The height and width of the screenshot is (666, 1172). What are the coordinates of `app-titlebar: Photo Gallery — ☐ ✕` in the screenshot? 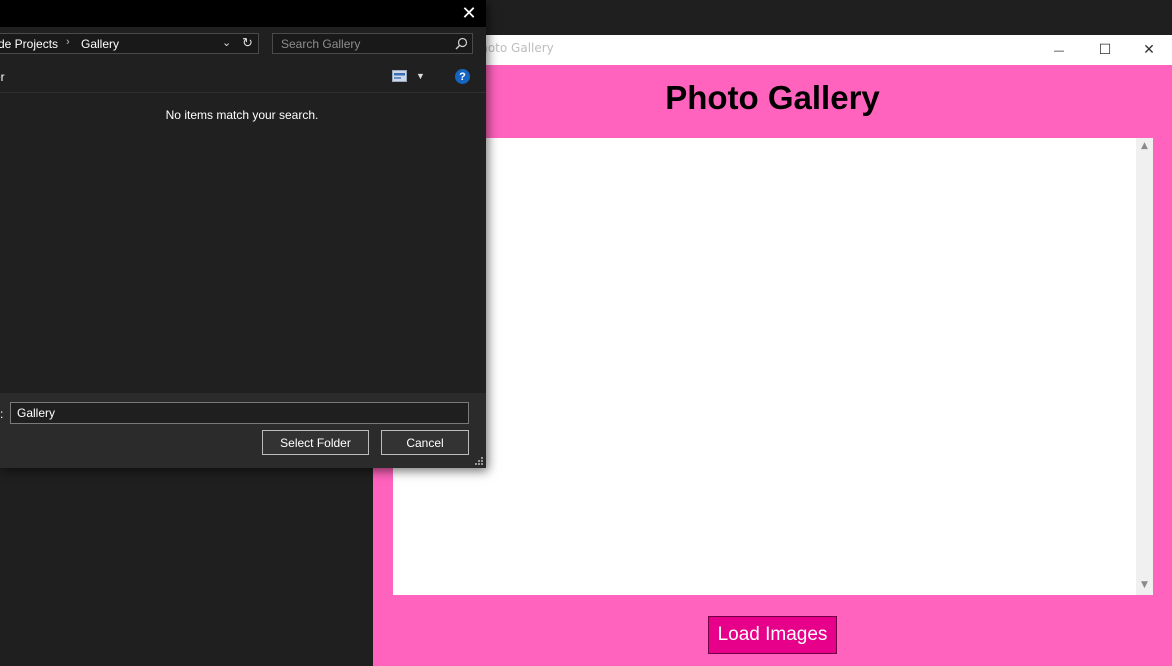 It's located at (772, 50).